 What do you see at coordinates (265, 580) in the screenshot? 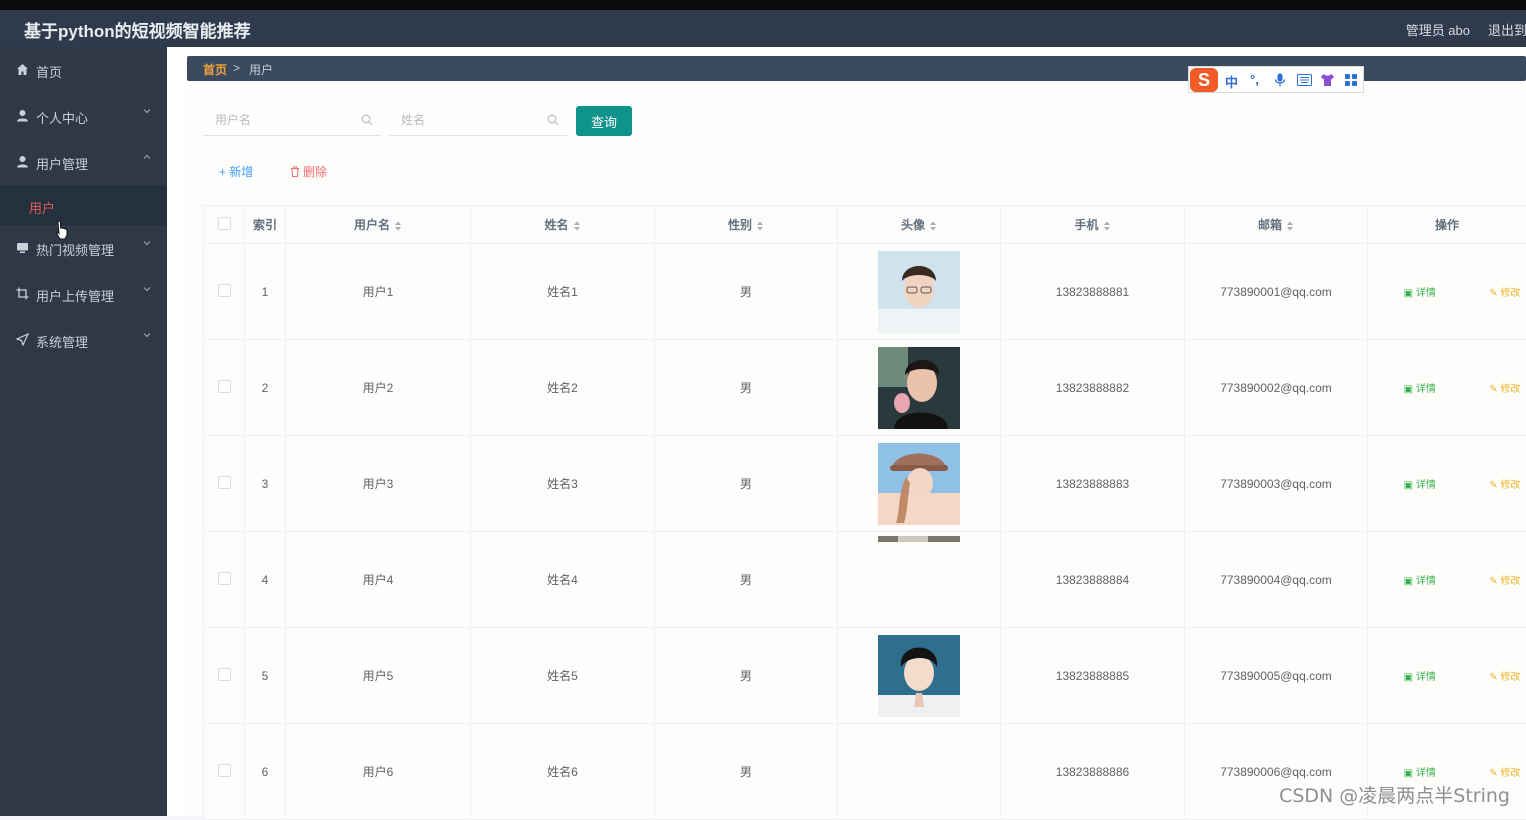
I see `cell-index: 4` at bounding box center [265, 580].